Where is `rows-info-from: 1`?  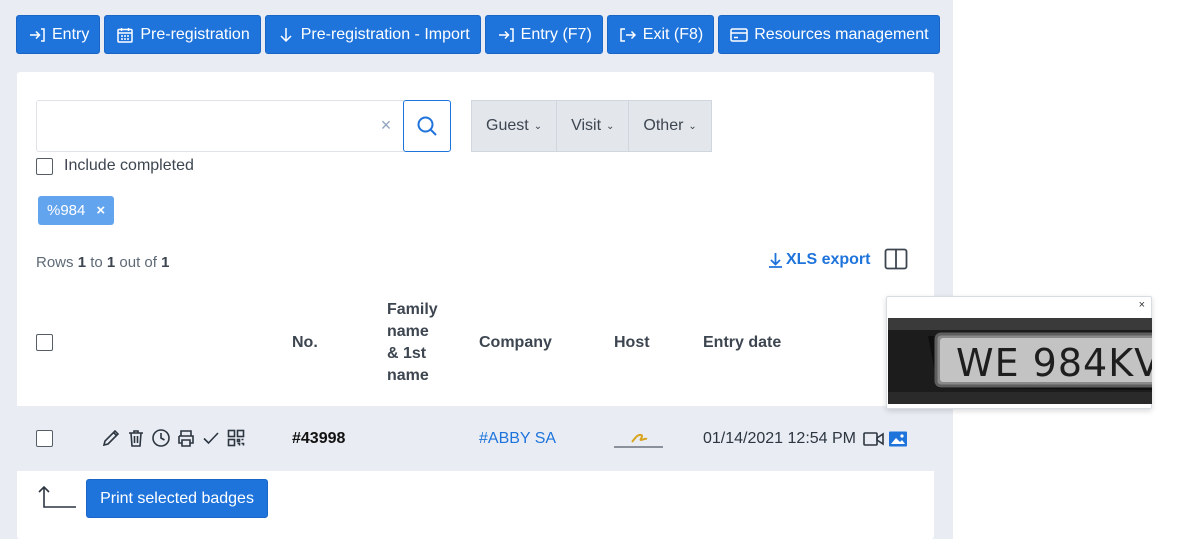
rows-info-from: 1 is located at coordinates (82, 262).